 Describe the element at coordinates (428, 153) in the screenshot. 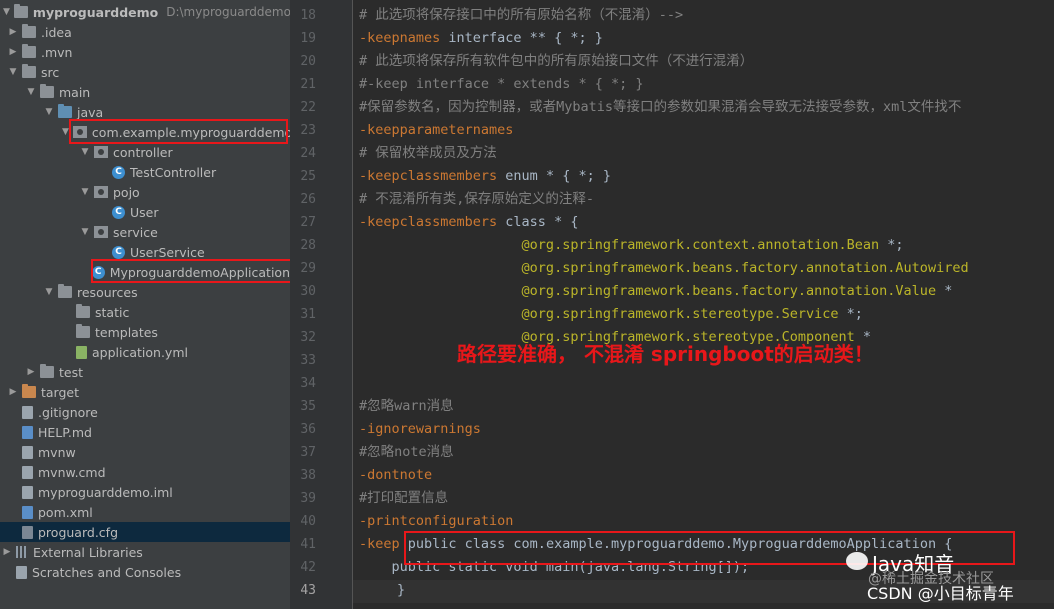

I see `code-line: # 保留枚举成员及方法` at that location.